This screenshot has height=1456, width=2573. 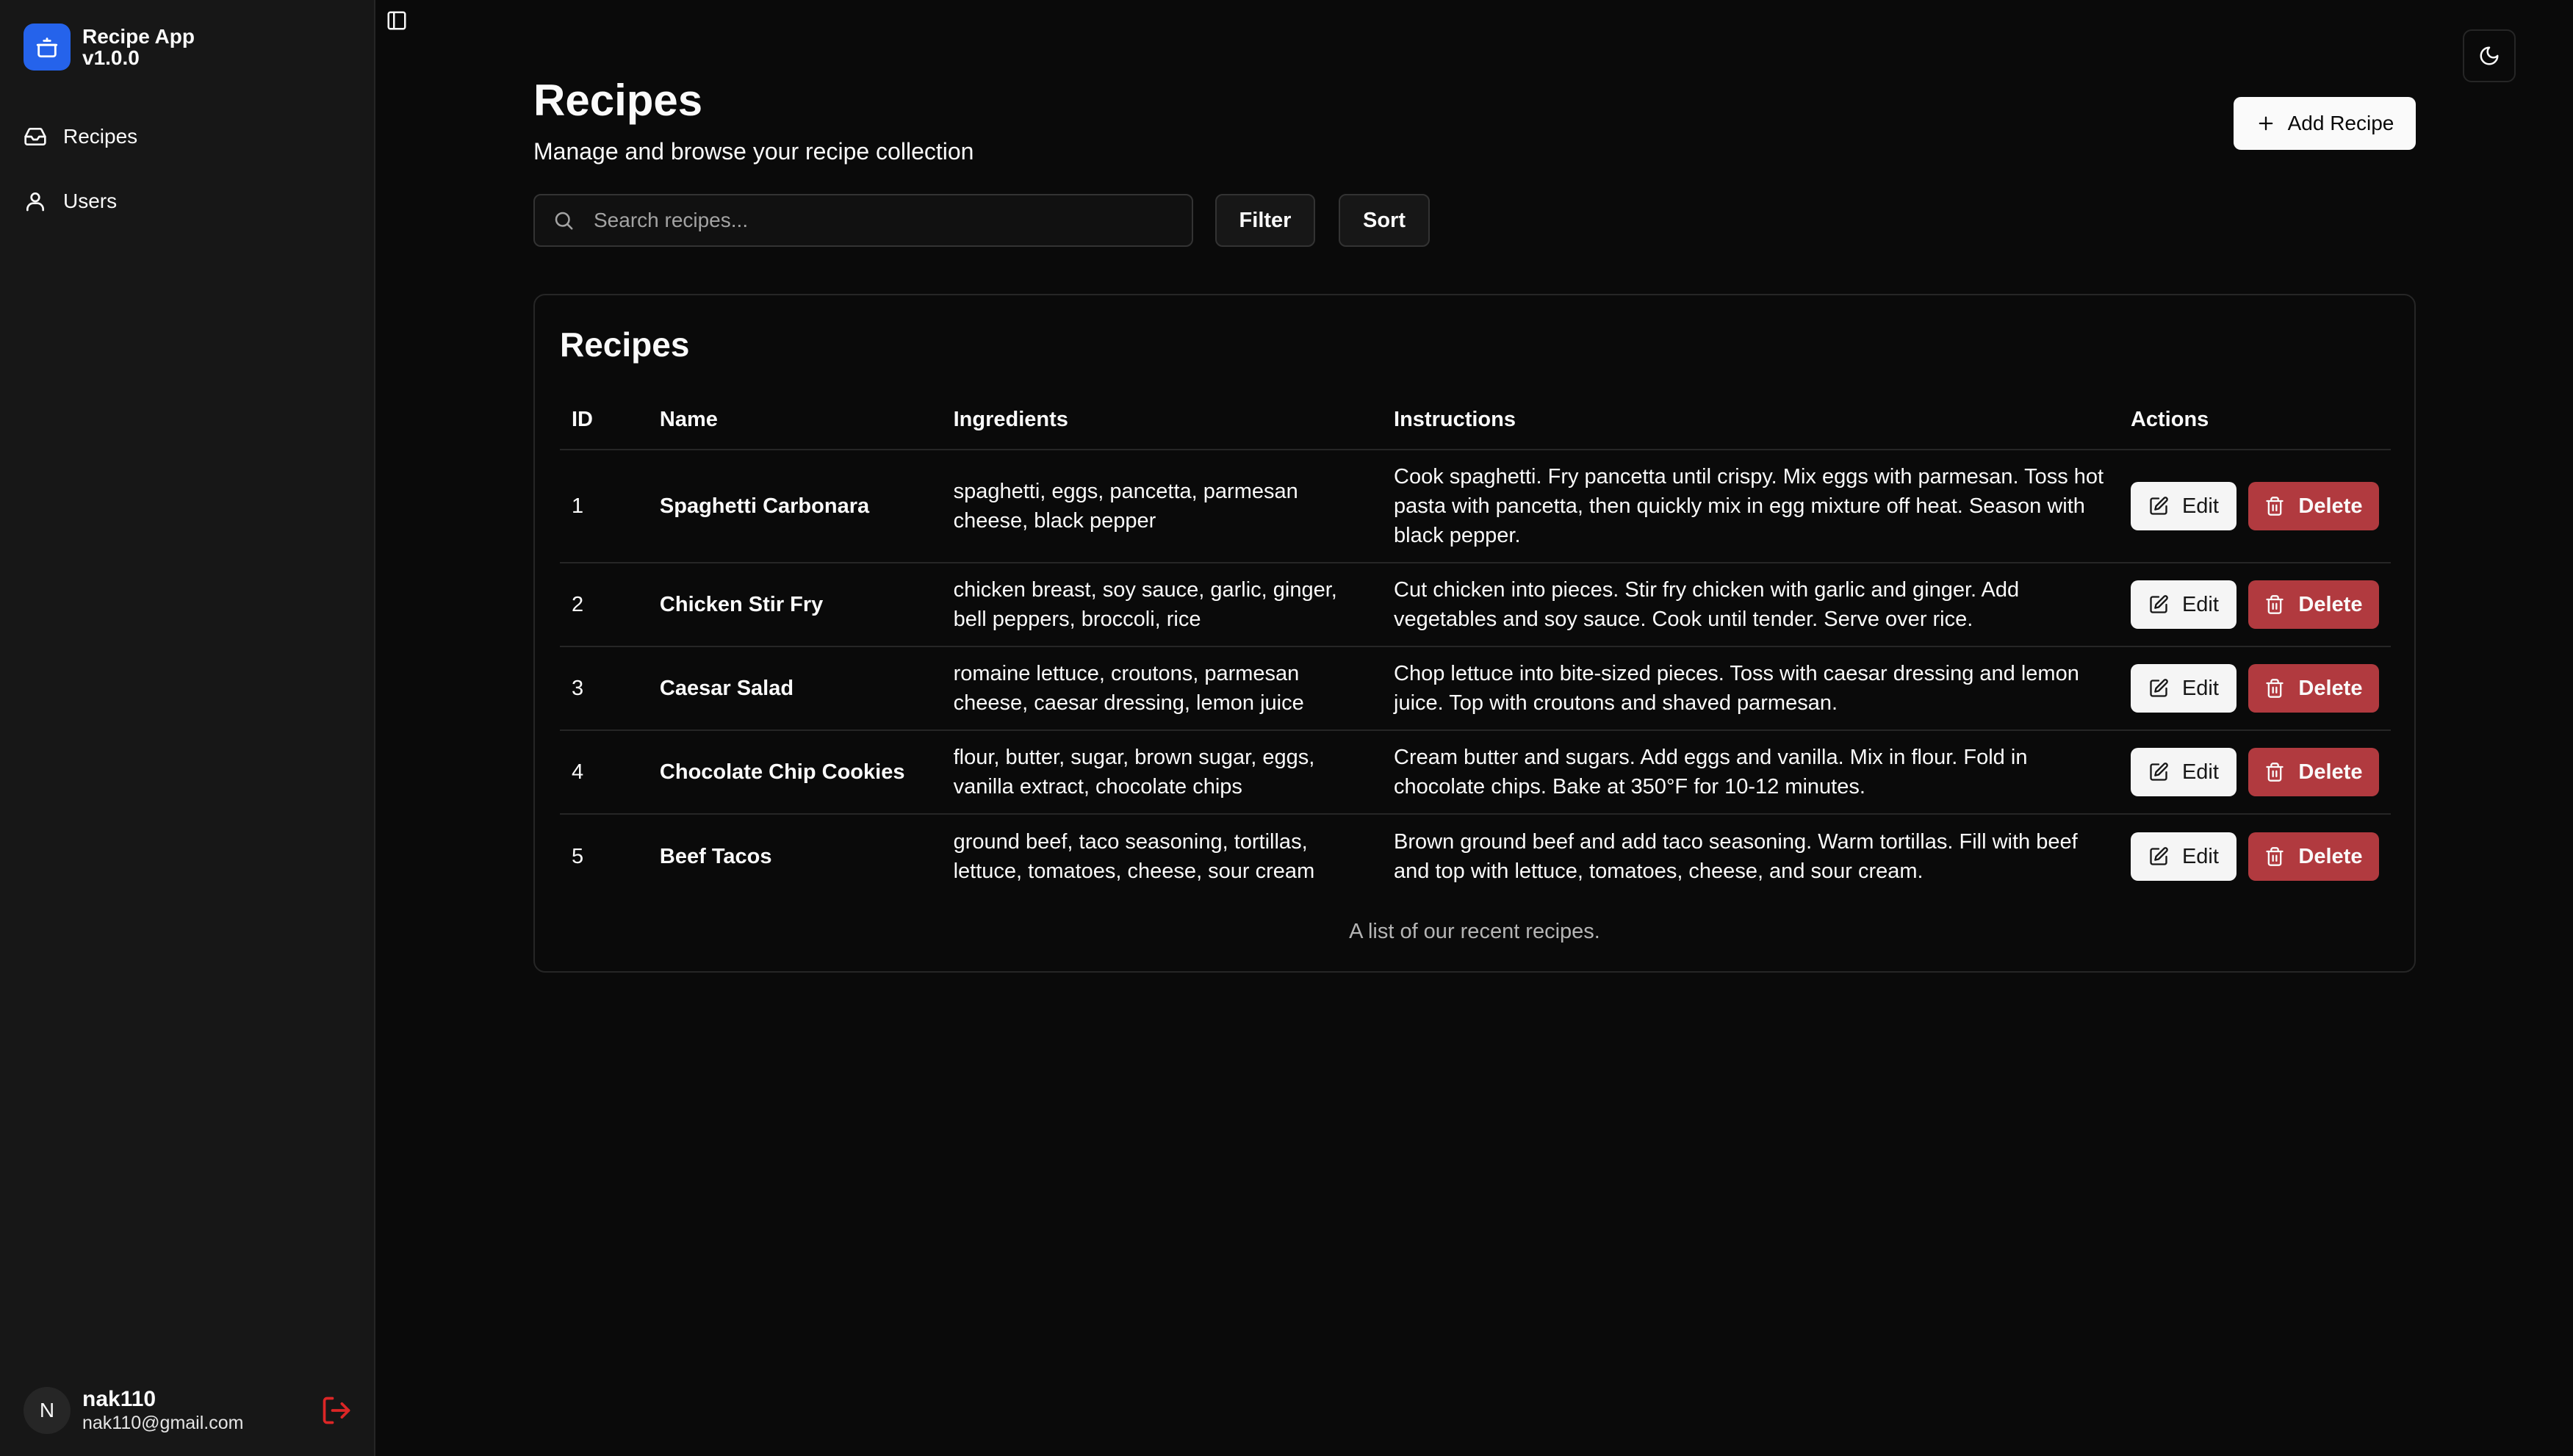 What do you see at coordinates (794, 605) in the screenshot?
I see `recipe-name: Chicken Stir Fry` at bounding box center [794, 605].